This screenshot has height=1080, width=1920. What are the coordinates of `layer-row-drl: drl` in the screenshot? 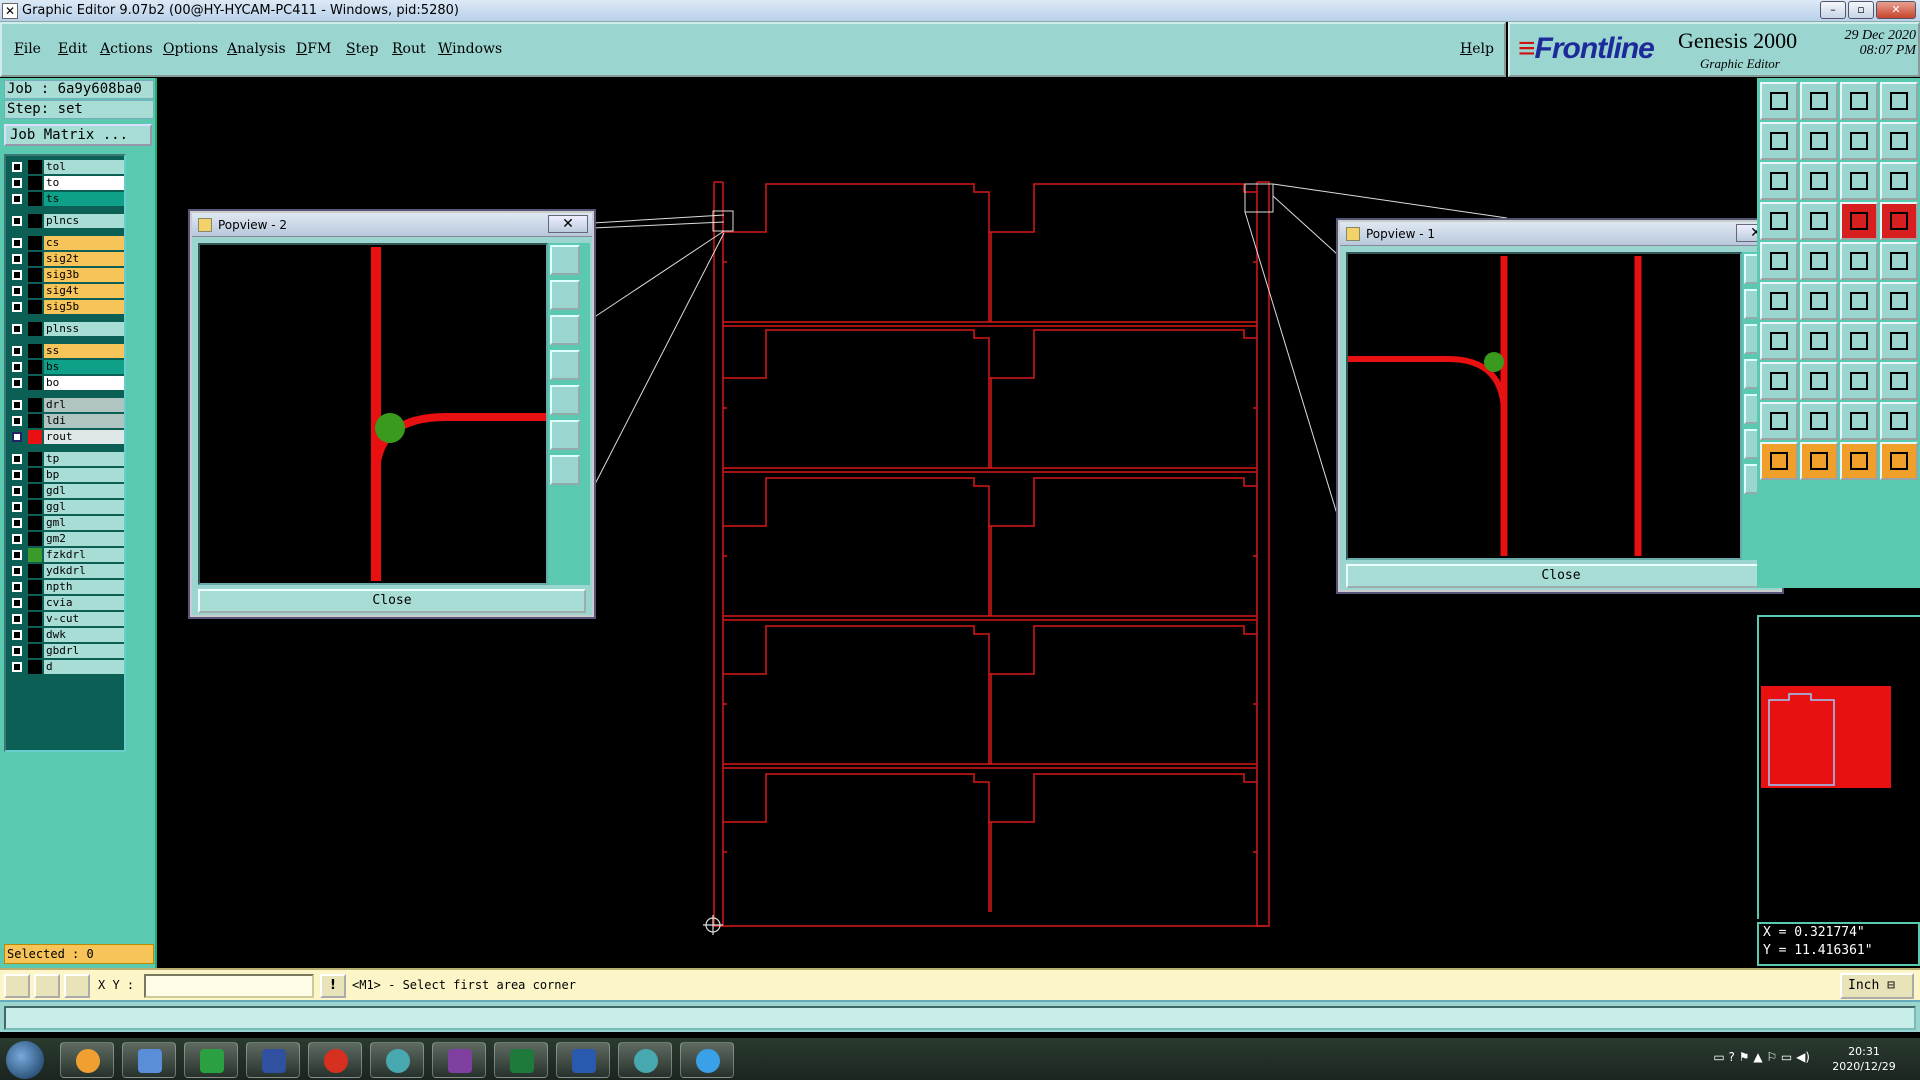 It's located at (67, 405).